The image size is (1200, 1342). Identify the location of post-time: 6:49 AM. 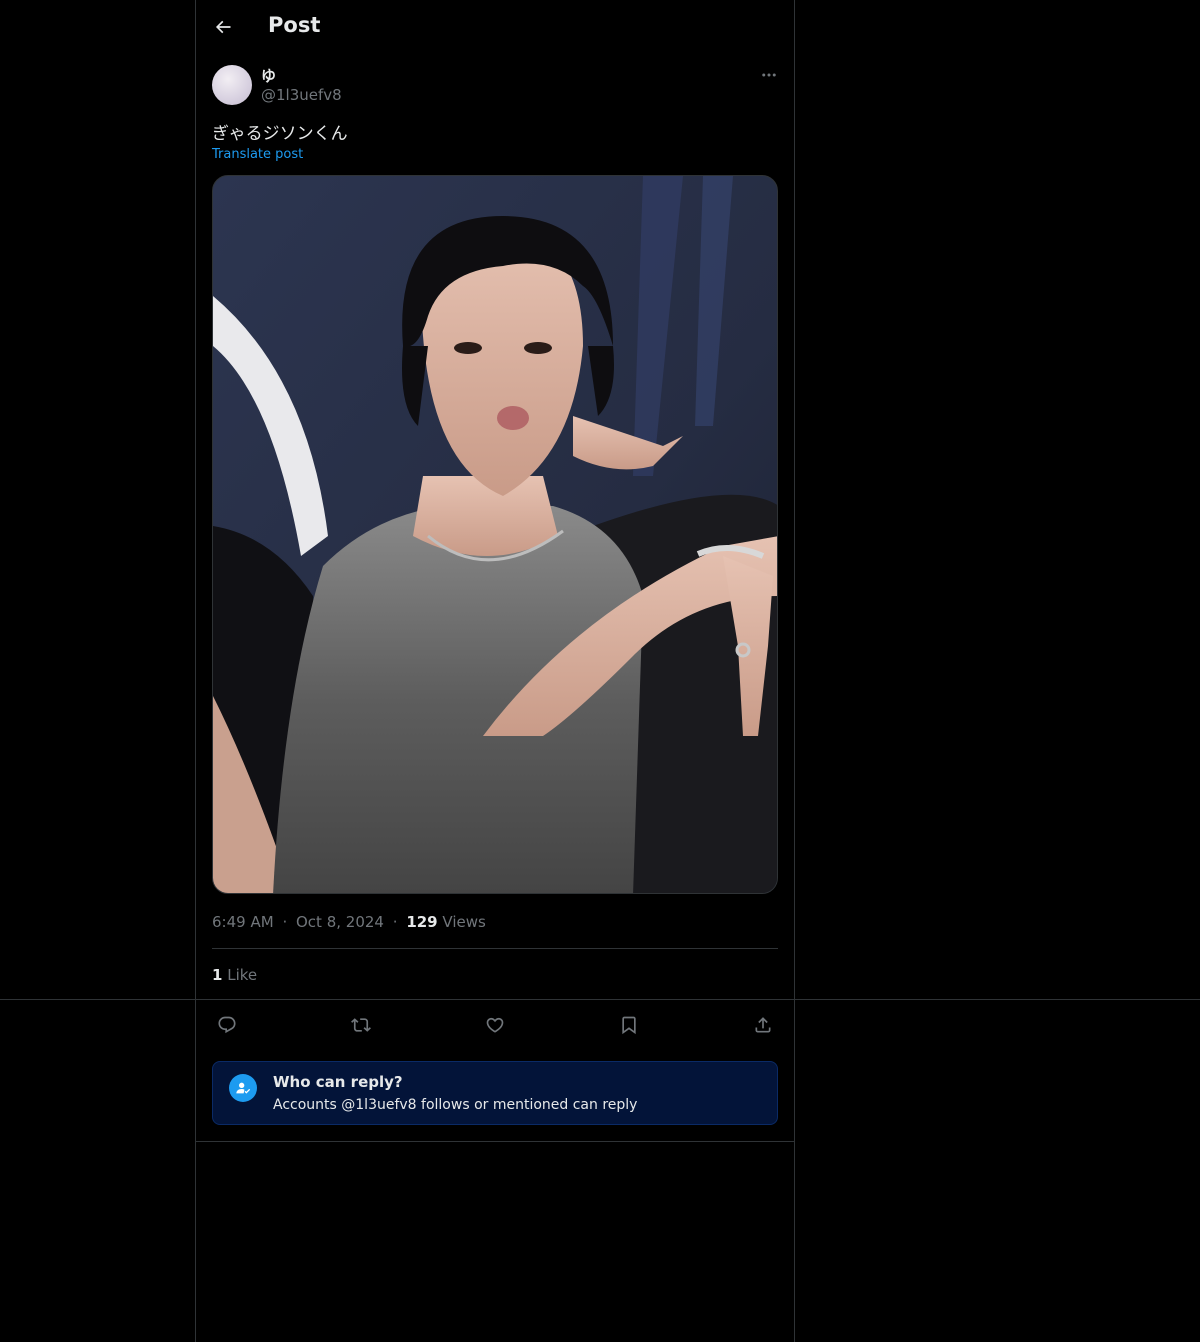
(243, 922).